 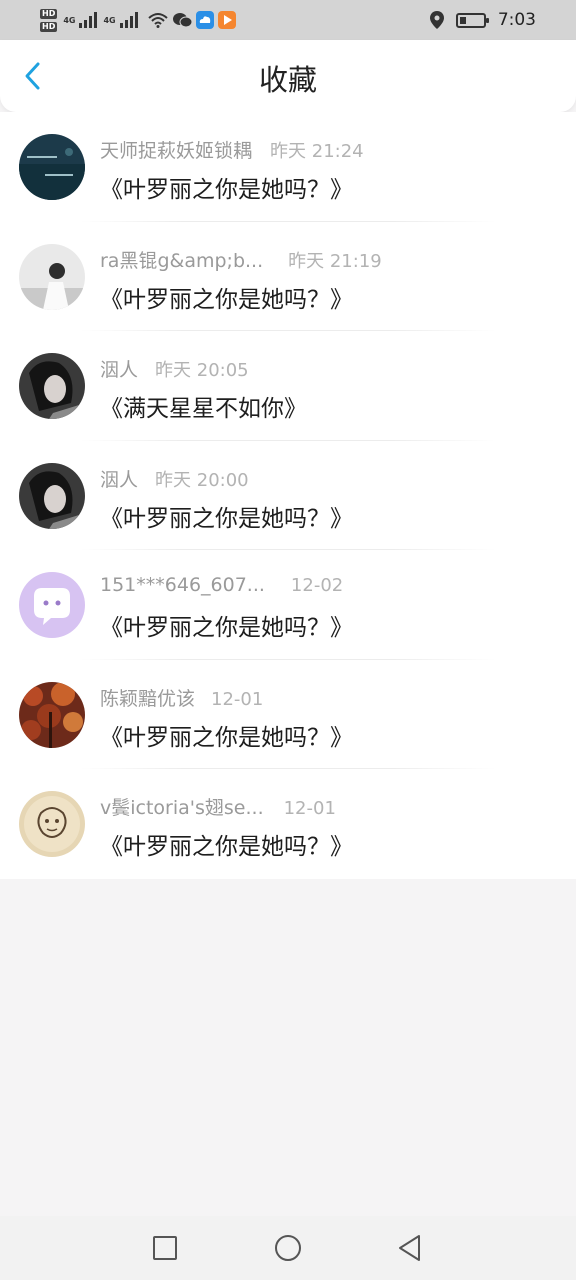 I want to click on cloud-app-icon, so click(x=204, y=20).